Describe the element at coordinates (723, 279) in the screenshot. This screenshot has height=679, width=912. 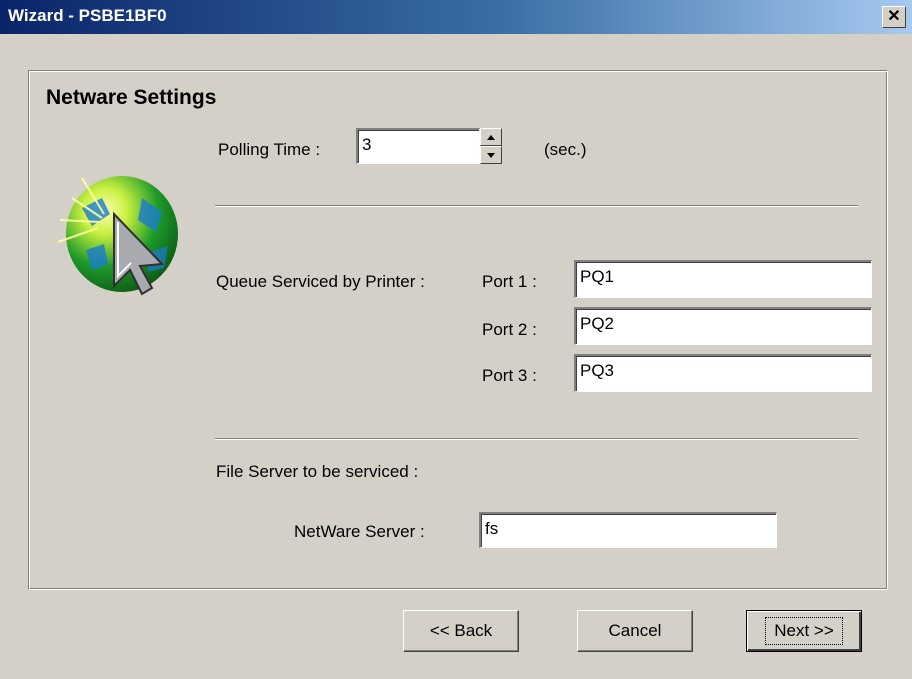
I see `port-1-input: PQ1` at that location.